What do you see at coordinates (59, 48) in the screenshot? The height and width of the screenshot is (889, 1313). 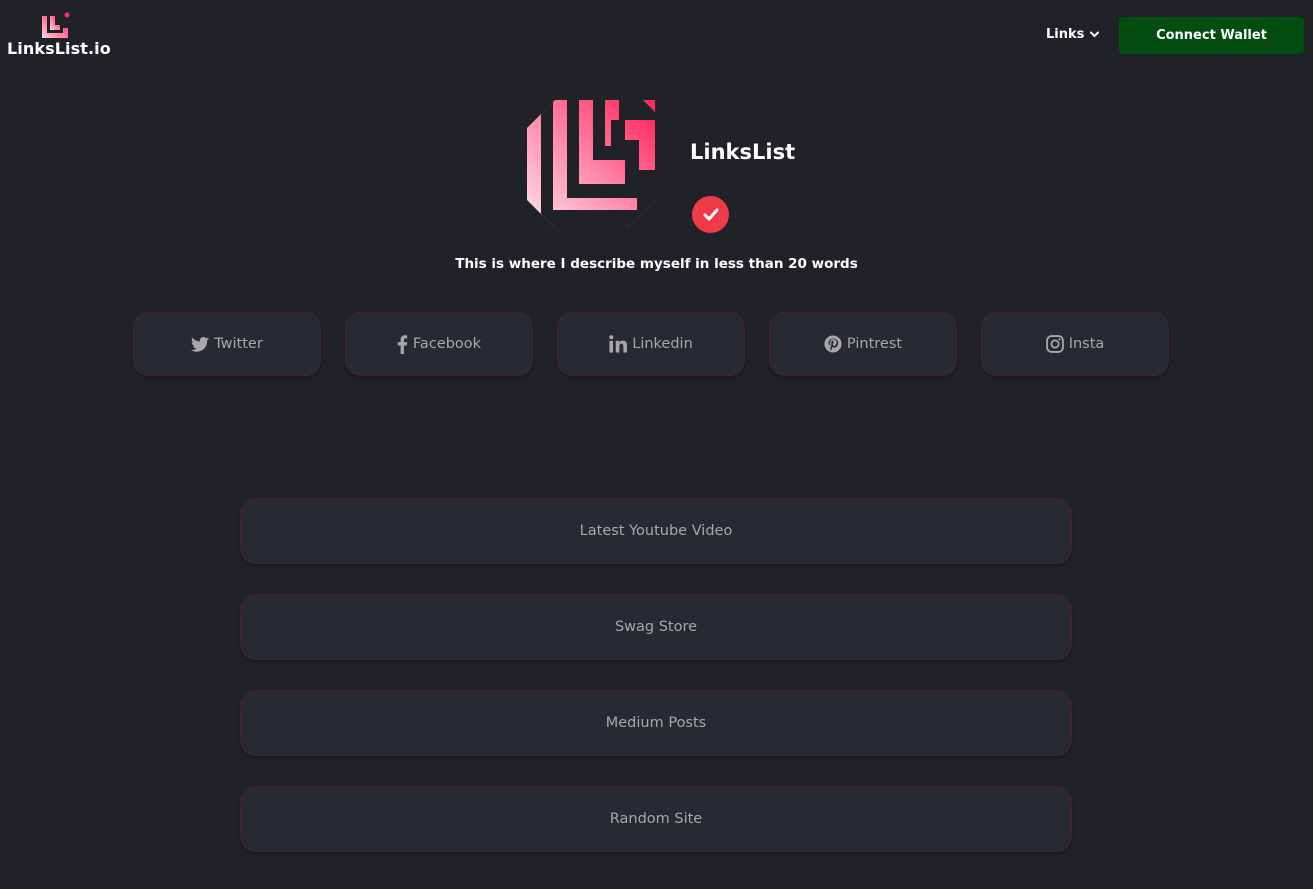 I see `logo-text: LinksList.io` at bounding box center [59, 48].